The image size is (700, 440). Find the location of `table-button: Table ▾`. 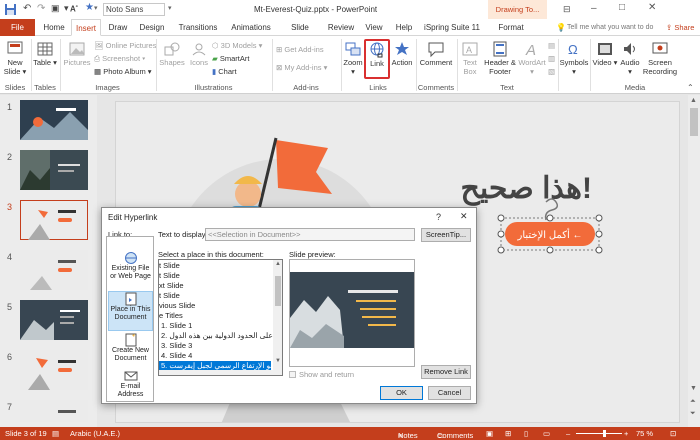

table-button: Table ▾ is located at coordinates (45, 53).